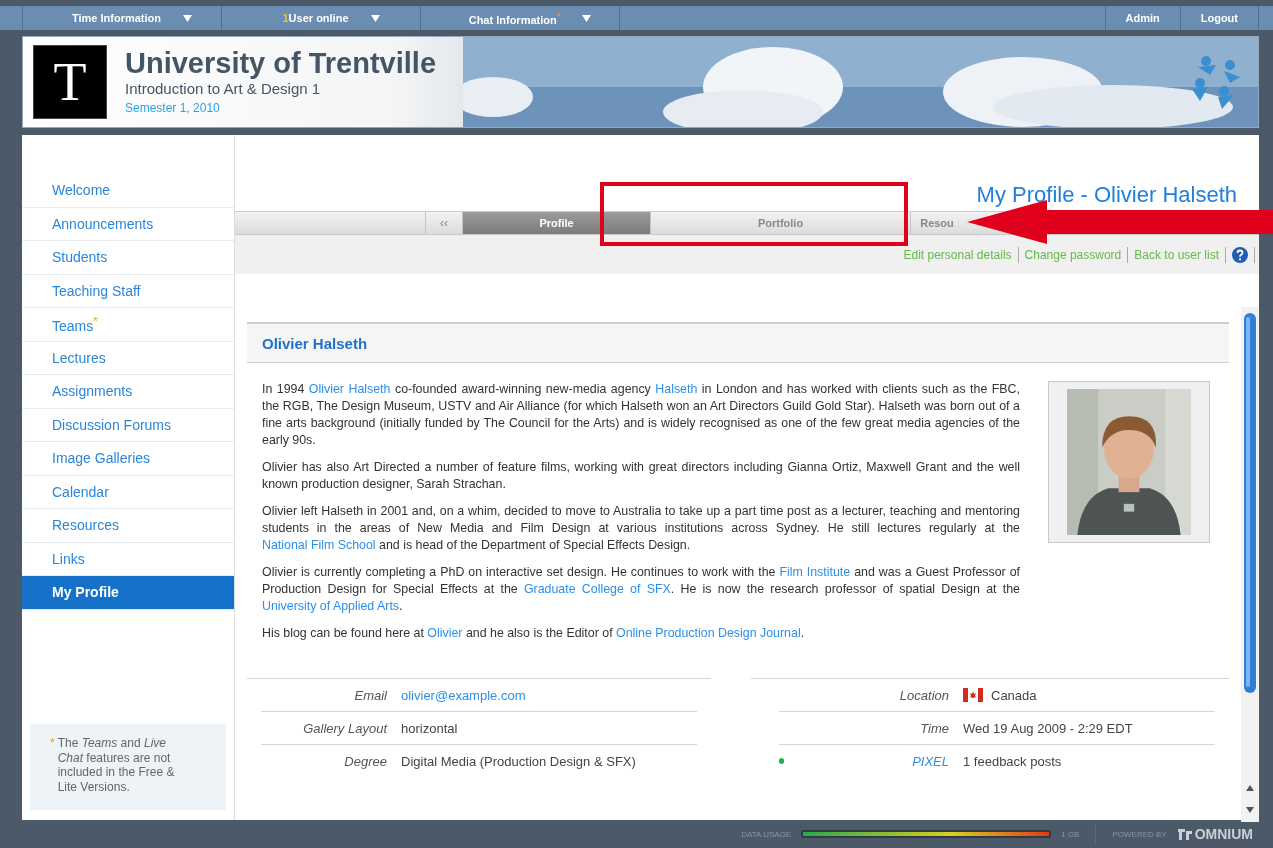 This screenshot has width=1273, height=848. What do you see at coordinates (557, 223) in the screenshot?
I see `tab: Profile` at bounding box center [557, 223].